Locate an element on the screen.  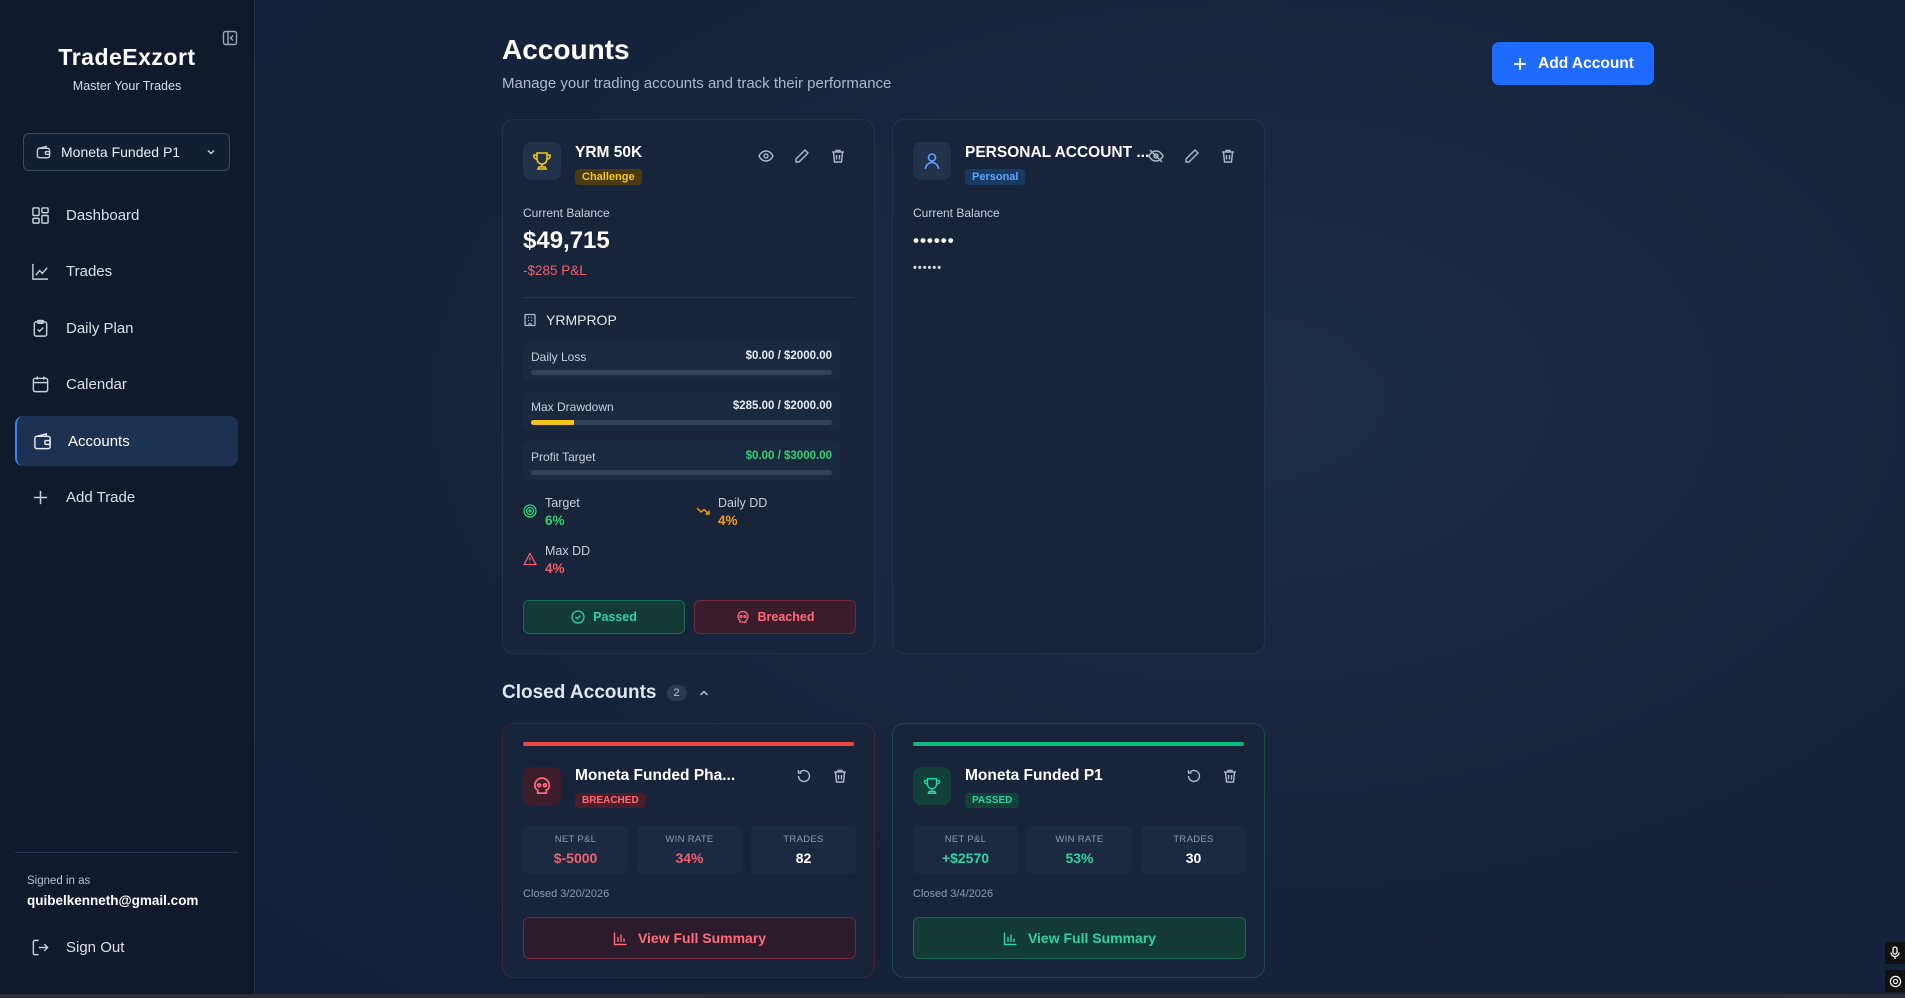
rule-label: Daily DD is located at coordinates (743, 503).